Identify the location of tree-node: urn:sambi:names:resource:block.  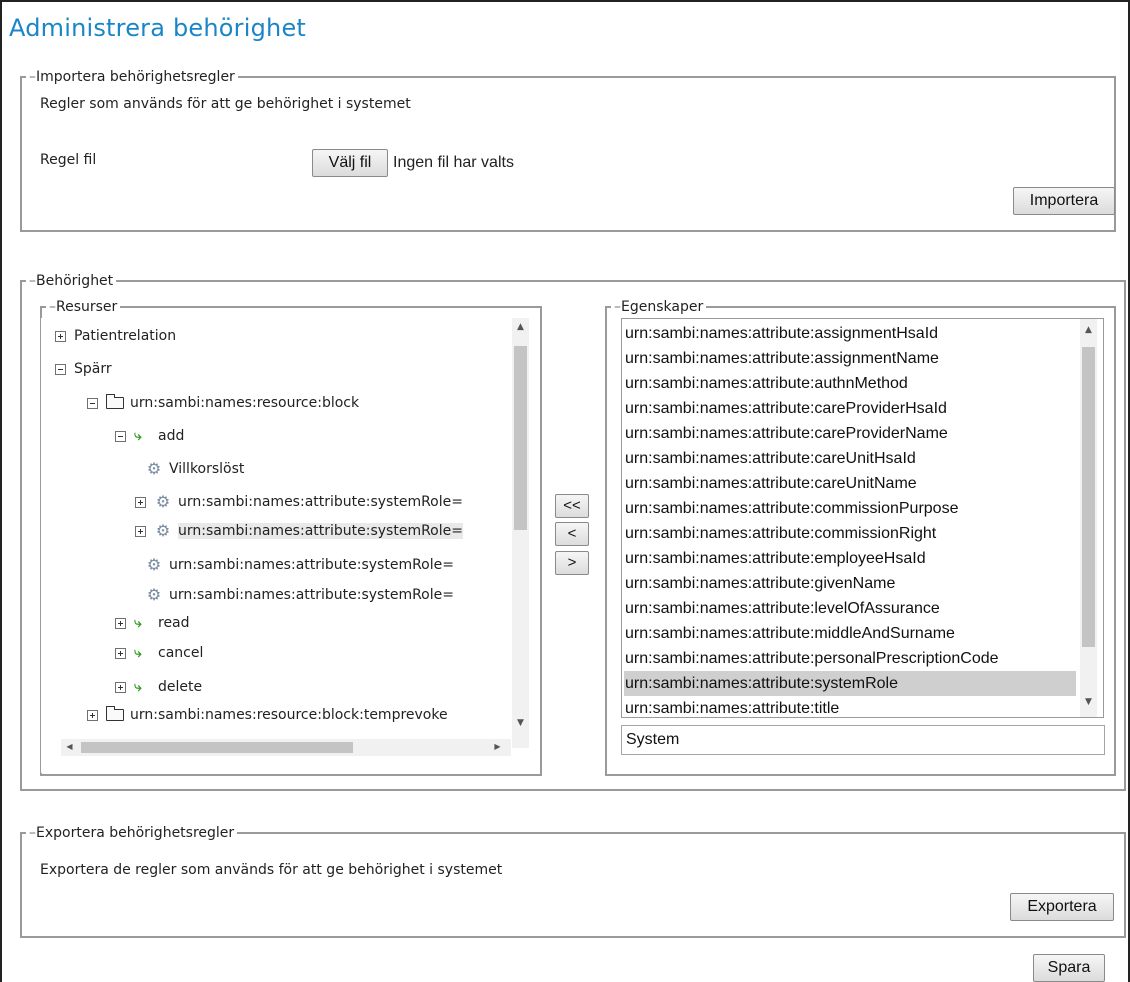
(223, 403).